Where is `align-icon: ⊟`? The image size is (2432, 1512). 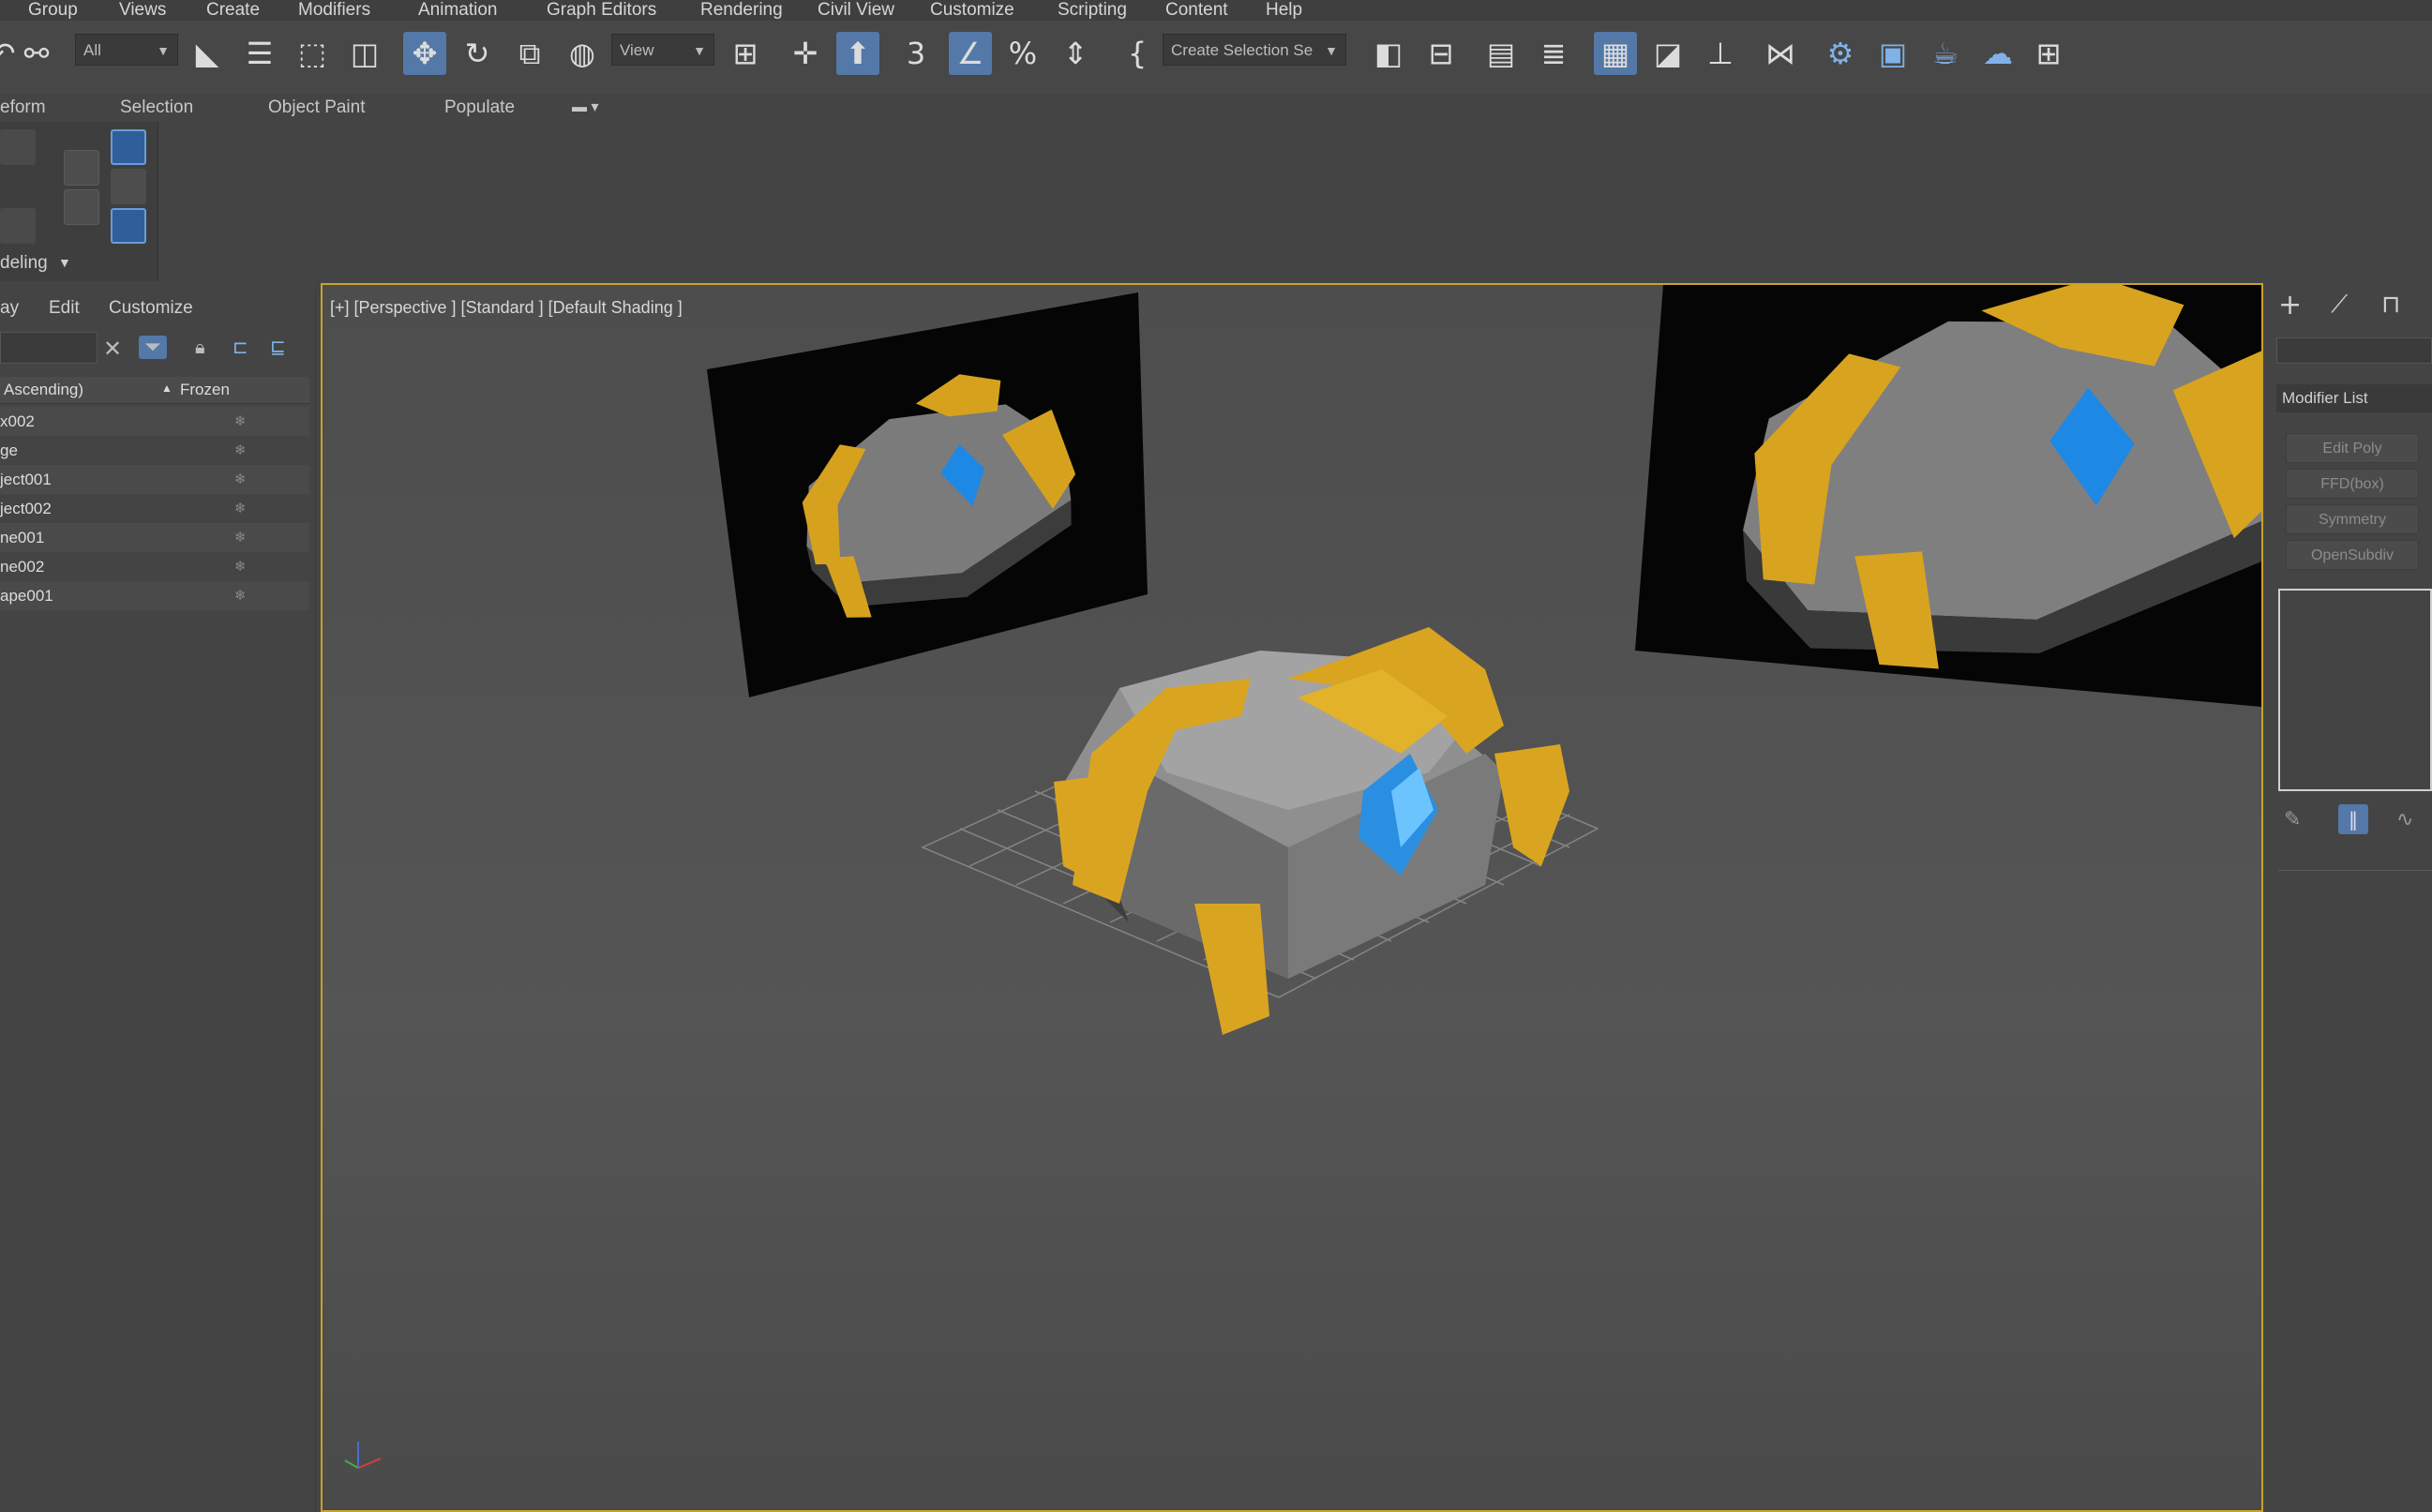 align-icon: ⊟ is located at coordinates (1441, 53).